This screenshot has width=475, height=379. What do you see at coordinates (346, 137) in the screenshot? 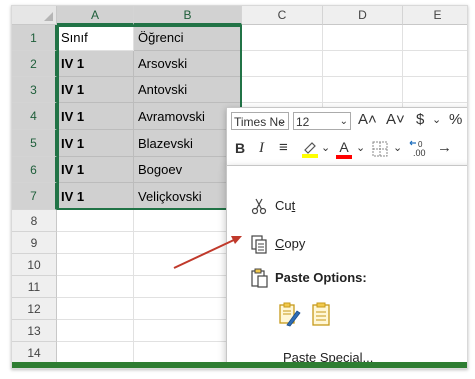
I see `mini-toolbar: Times Ne⌄ 12 ⌄ A˄ A˅ $ ⌄ % B I ≡ ⌄ A ⌄` at bounding box center [346, 137].